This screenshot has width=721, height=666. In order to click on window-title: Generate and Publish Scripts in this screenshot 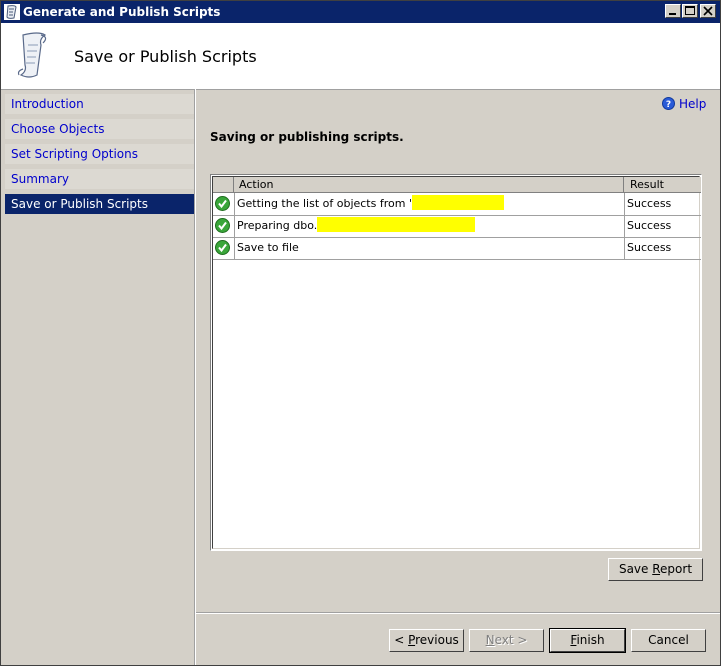, I will do `click(122, 12)`.